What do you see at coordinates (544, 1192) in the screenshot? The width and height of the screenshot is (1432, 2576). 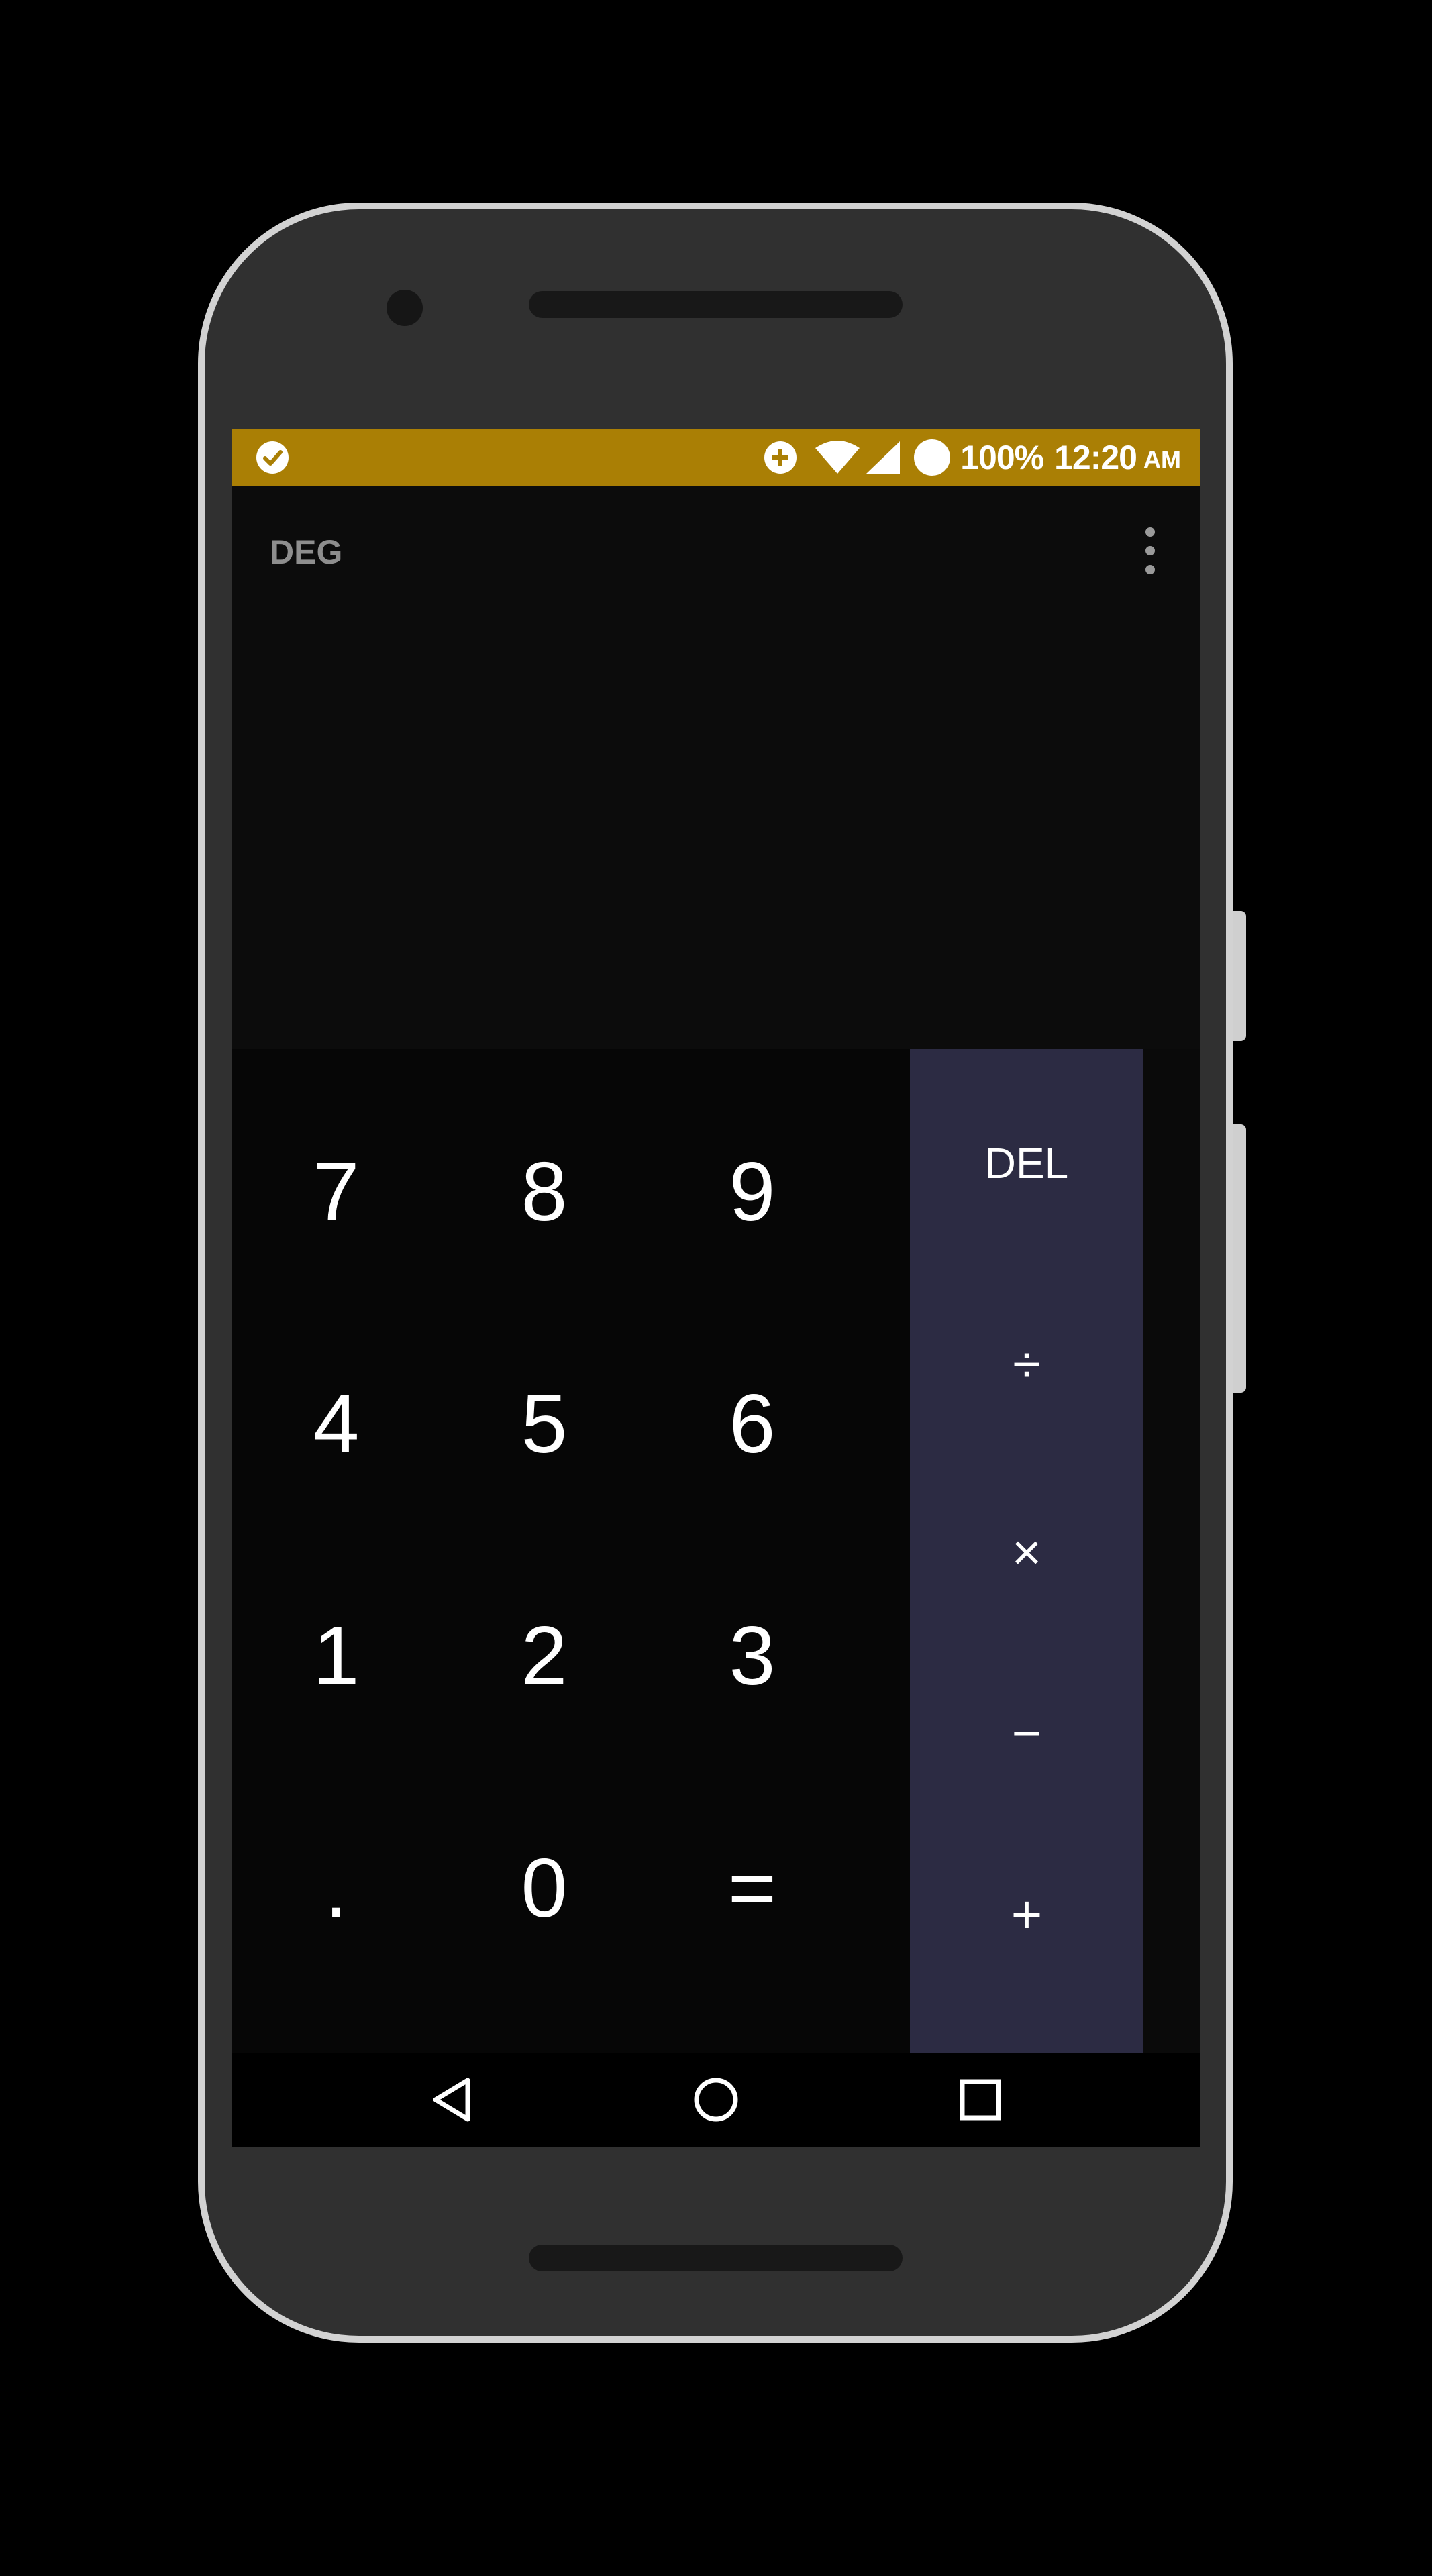 I see `key-8: 8` at bounding box center [544, 1192].